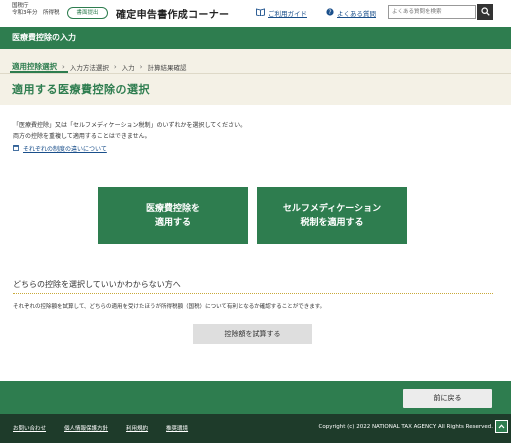  I want to click on question-icon: ?, so click(330, 13).